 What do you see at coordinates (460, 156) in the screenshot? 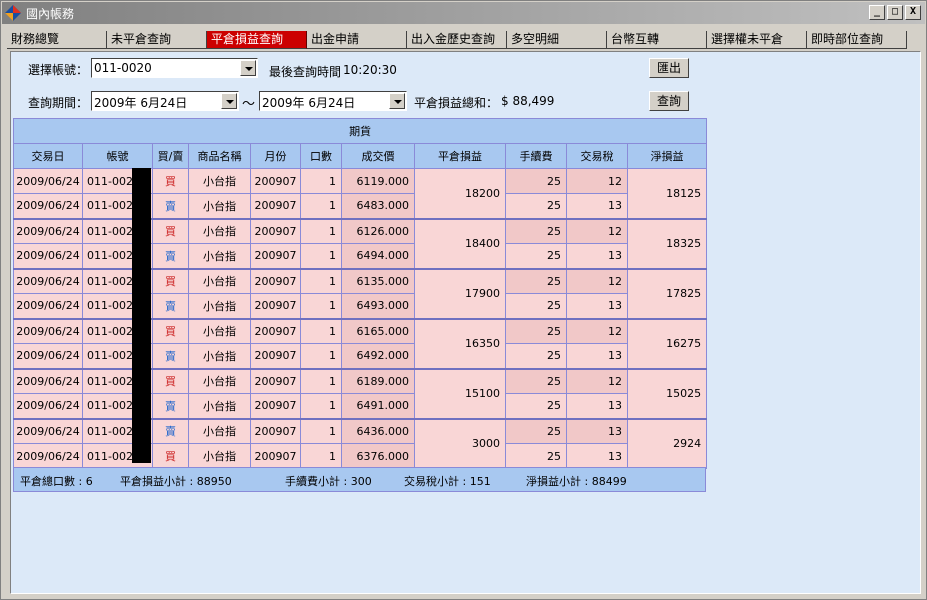
I see `header-close-pl: 平倉損益` at bounding box center [460, 156].